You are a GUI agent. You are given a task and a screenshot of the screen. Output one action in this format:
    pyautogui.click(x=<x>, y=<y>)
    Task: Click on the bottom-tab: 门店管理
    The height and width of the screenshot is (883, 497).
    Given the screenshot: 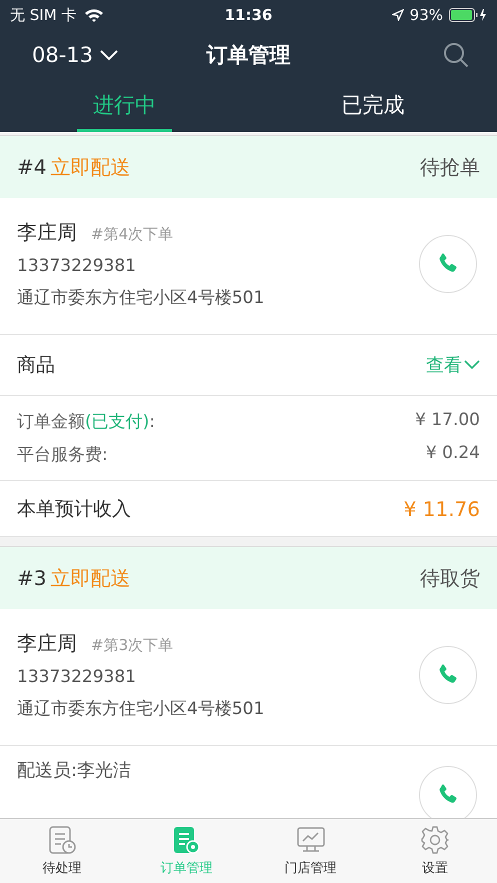 What is the action you would take?
    pyautogui.click(x=310, y=851)
    